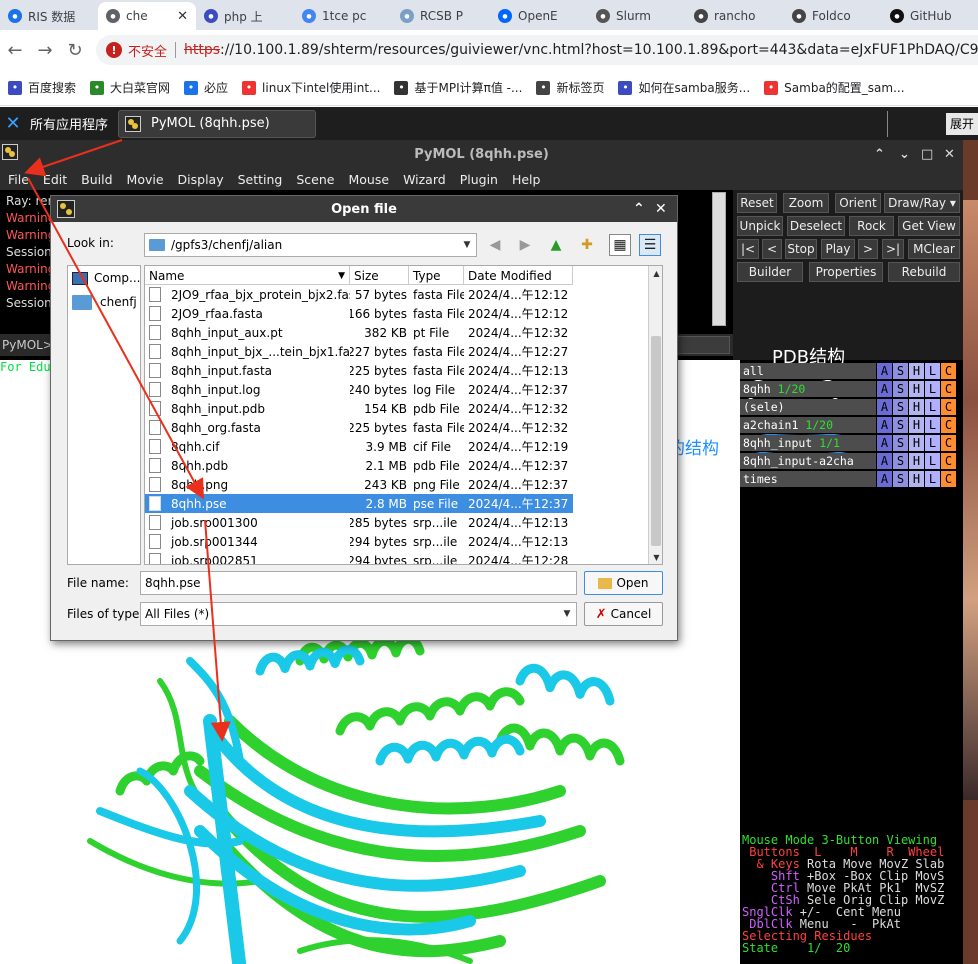  Describe the element at coordinates (104, 302) in the screenshot. I see `places-item: chenfj` at that location.